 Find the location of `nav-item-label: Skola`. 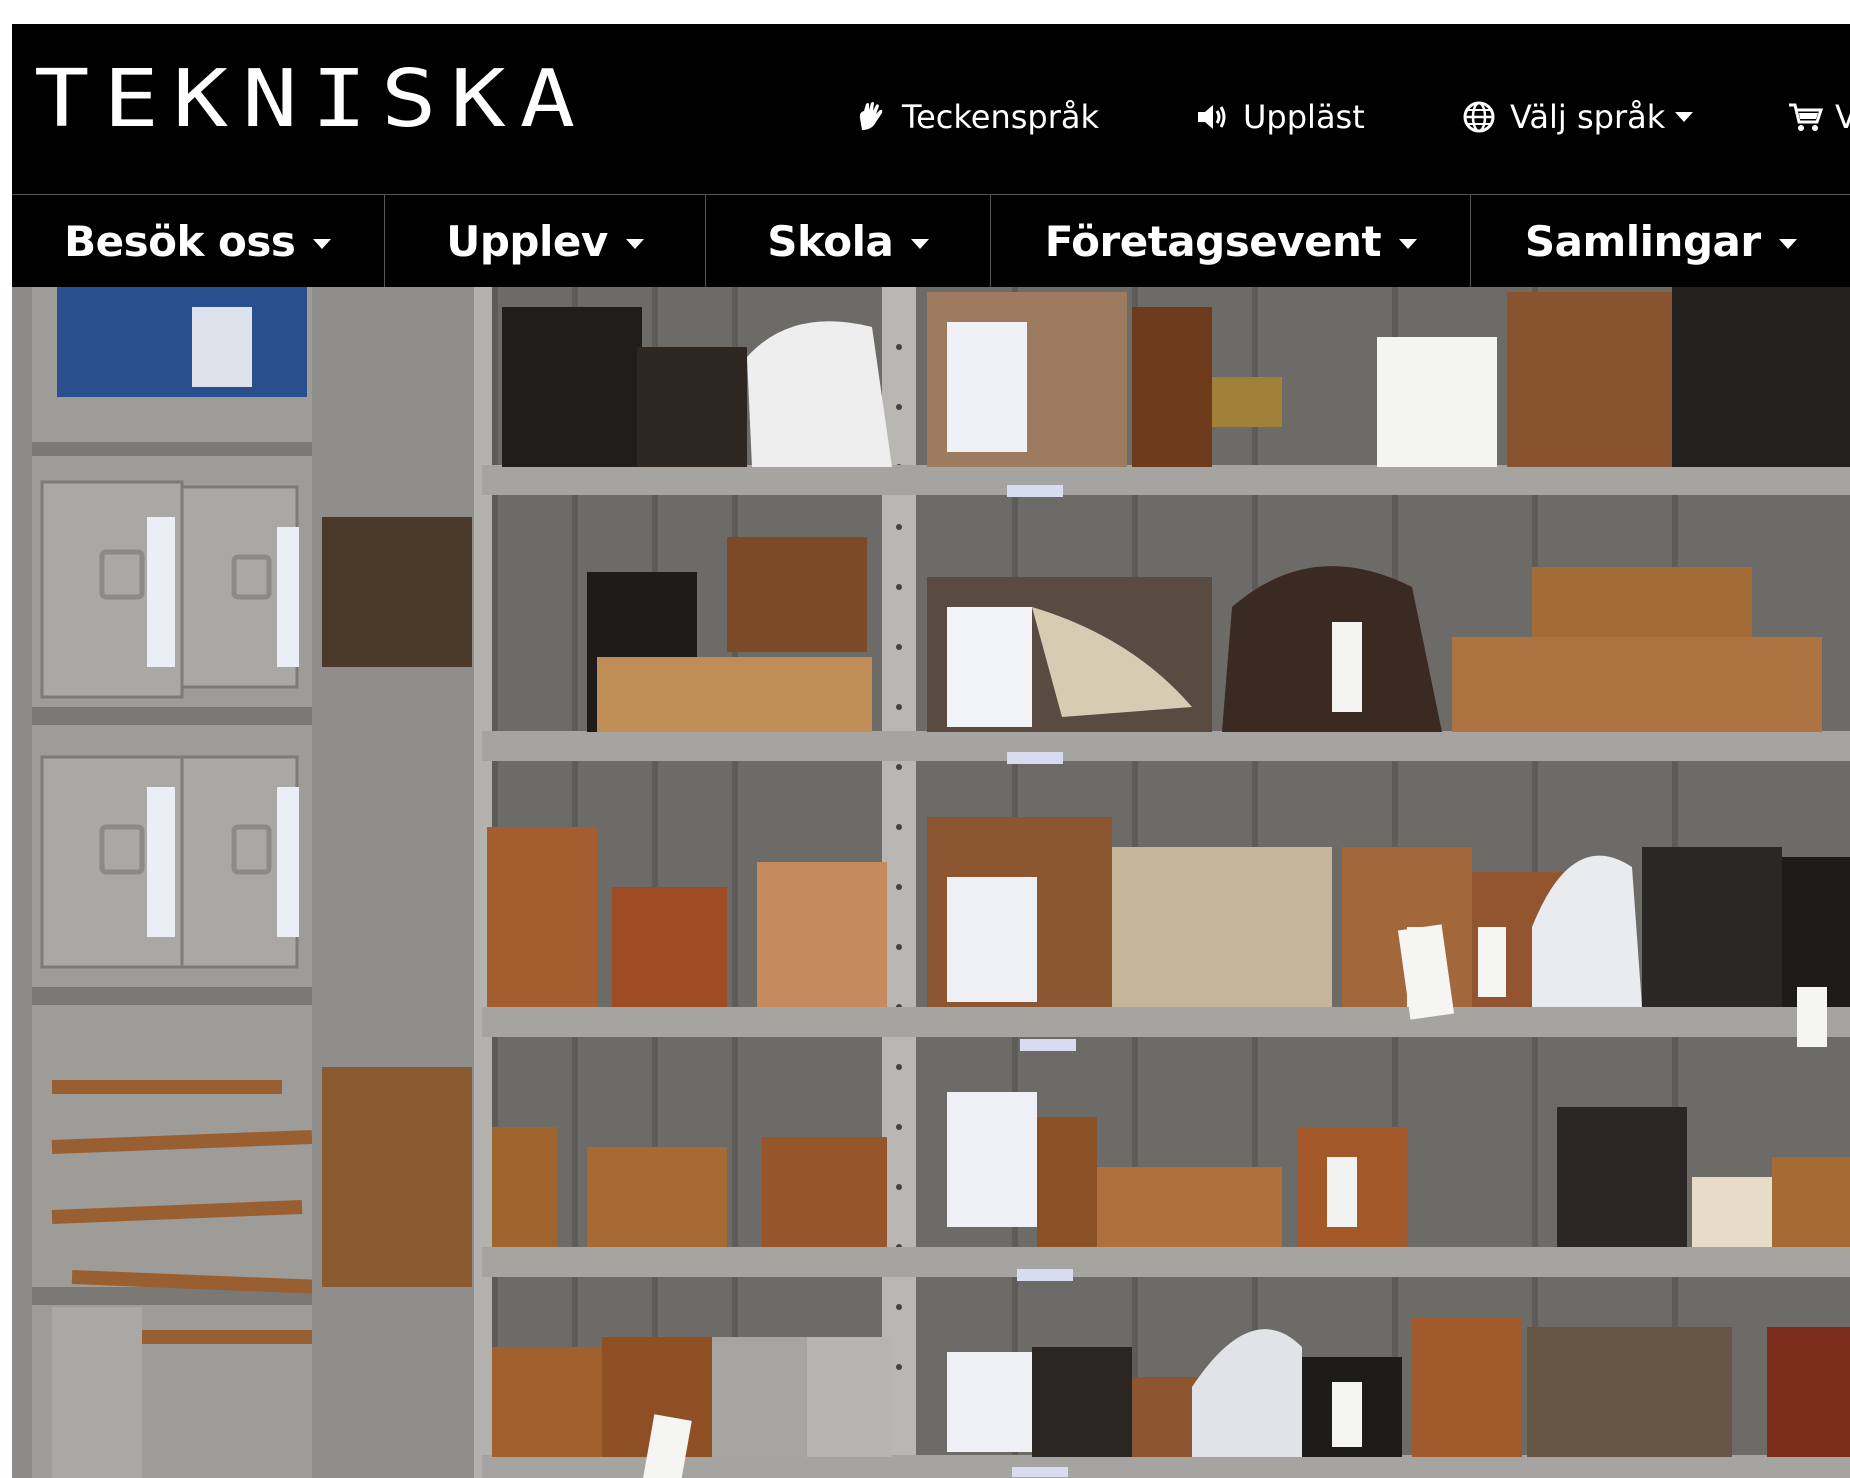

nav-item-label: Skola is located at coordinates (830, 241).